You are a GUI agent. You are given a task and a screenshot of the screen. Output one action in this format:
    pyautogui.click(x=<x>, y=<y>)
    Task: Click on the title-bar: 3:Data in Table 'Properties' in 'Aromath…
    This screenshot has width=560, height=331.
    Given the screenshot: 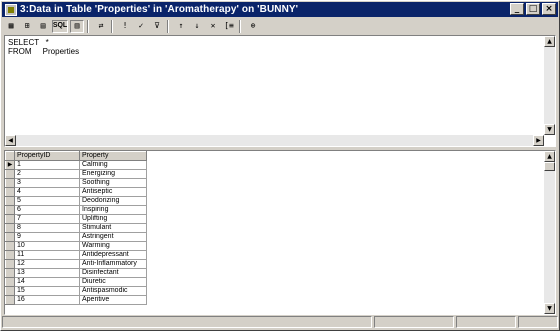 What is the action you would take?
    pyautogui.click(x=280, y=9)
    